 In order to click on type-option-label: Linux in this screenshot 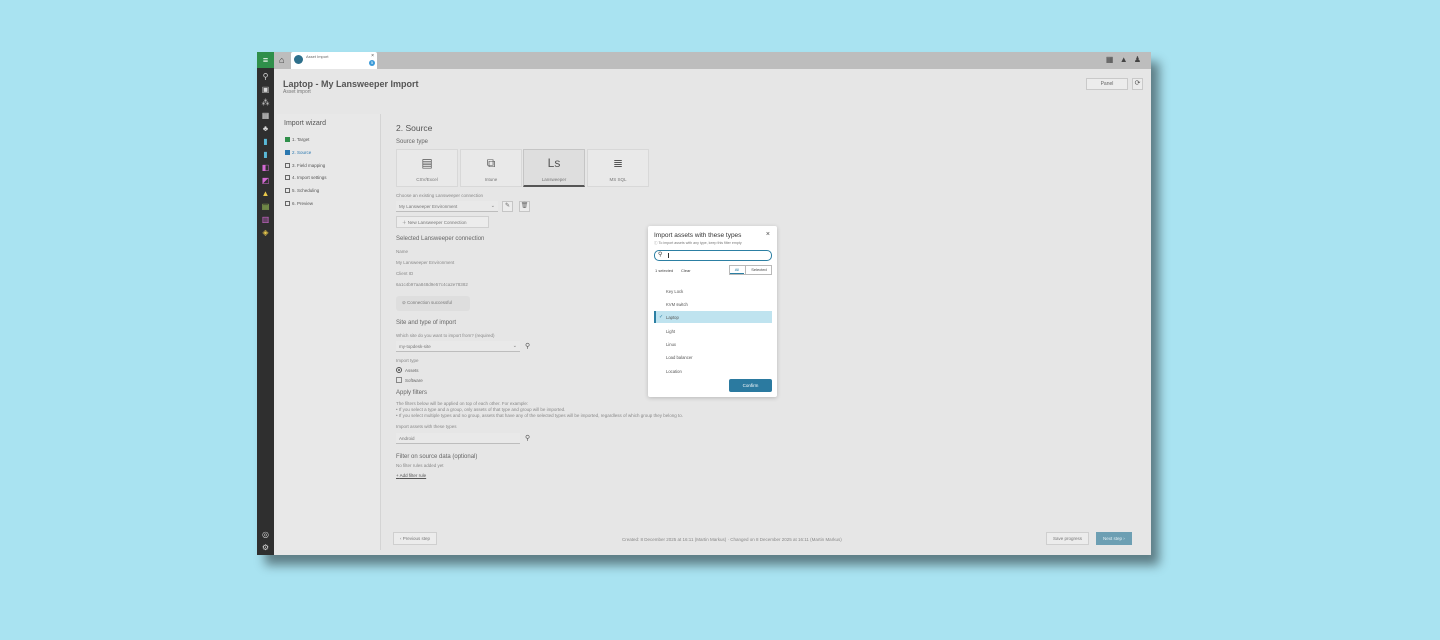, I will do `click(671, 344)`.